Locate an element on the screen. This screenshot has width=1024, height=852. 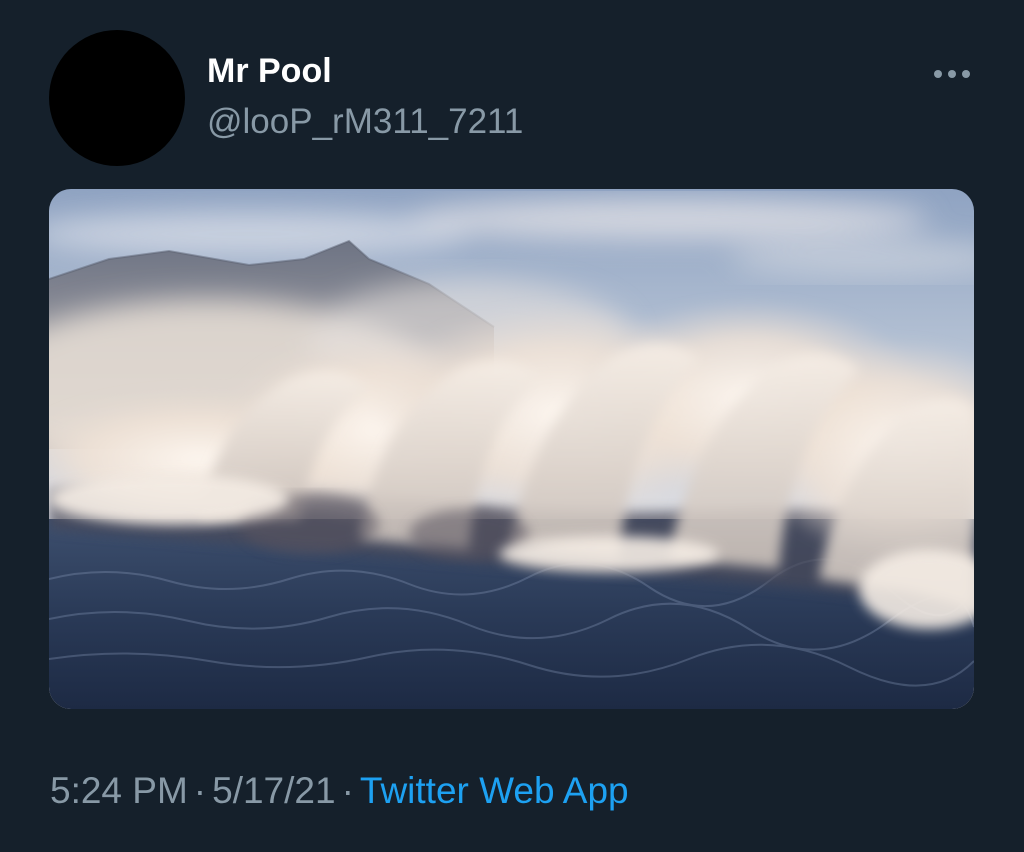
author-display-name: Mr Pool is located at coordinates (269, 71).